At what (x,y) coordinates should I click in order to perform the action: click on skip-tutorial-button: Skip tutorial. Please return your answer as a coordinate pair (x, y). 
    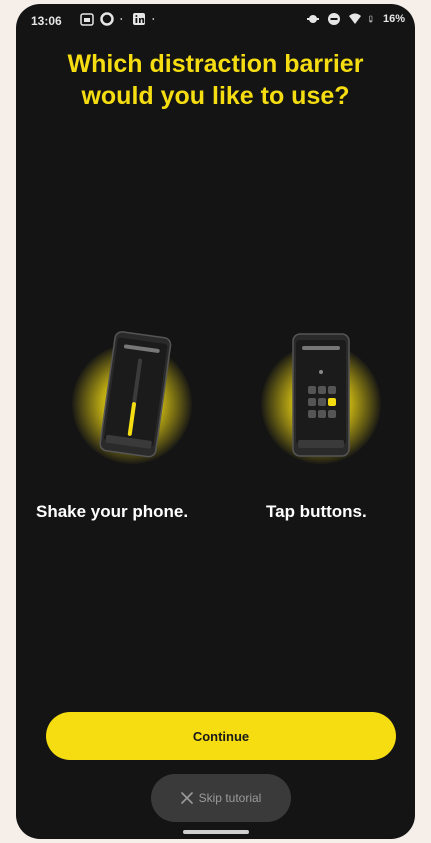
    Looking at the image, I should click on (221, 798).